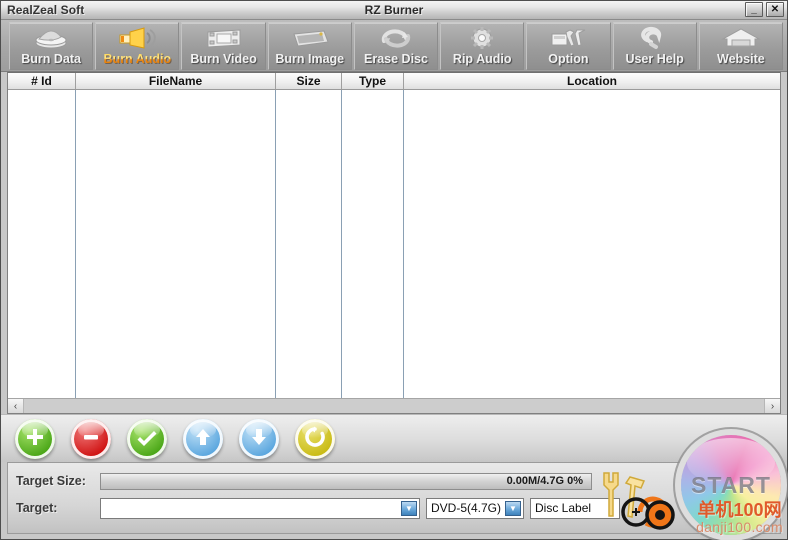 The image size is (788, 540). What do you see at coordinates (46, 10) in the screenshot?
I see `app-name-label: RealZeal Soft` at bounding box center [46, 10].